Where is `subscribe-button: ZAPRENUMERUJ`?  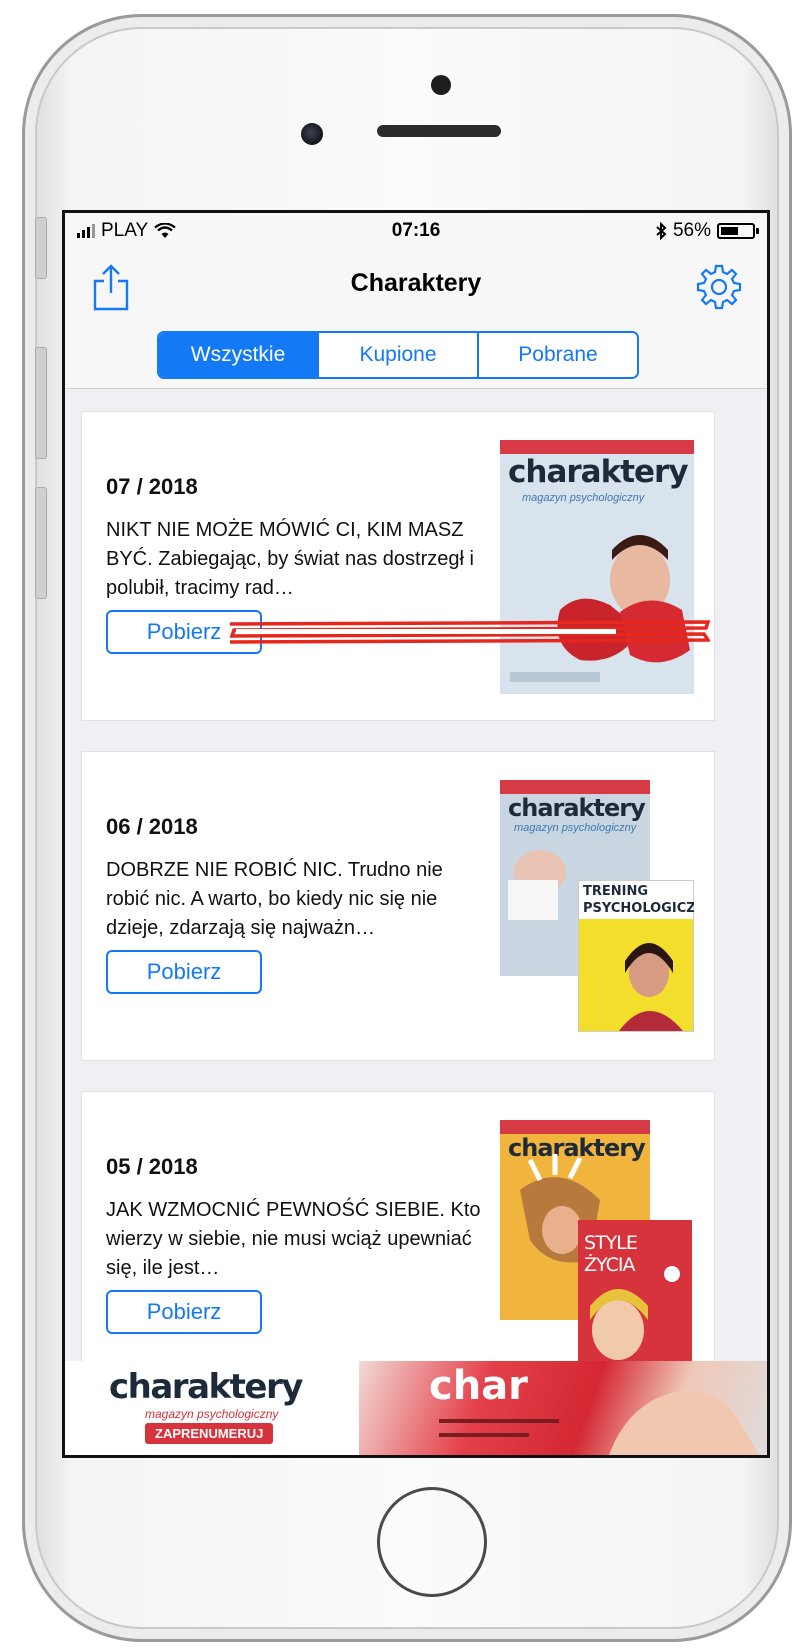
subscribe-button: ZAPRENUMERUJ is located at coordinates (209, 1433).